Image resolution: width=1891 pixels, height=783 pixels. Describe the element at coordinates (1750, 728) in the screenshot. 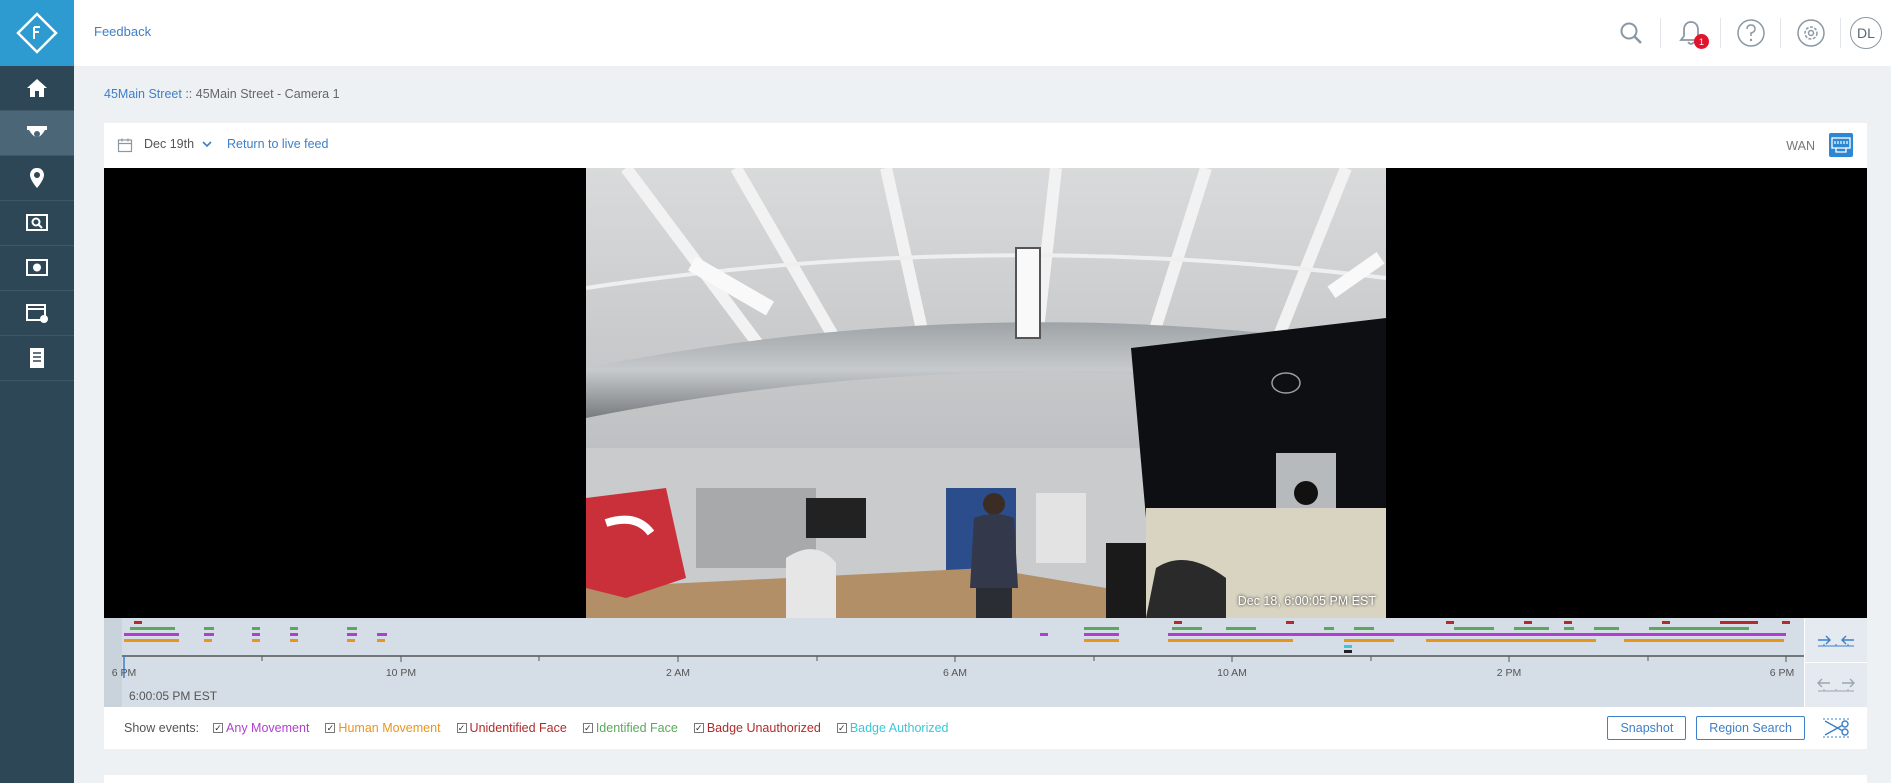

I see `region-search-button: Region Search` at that location.